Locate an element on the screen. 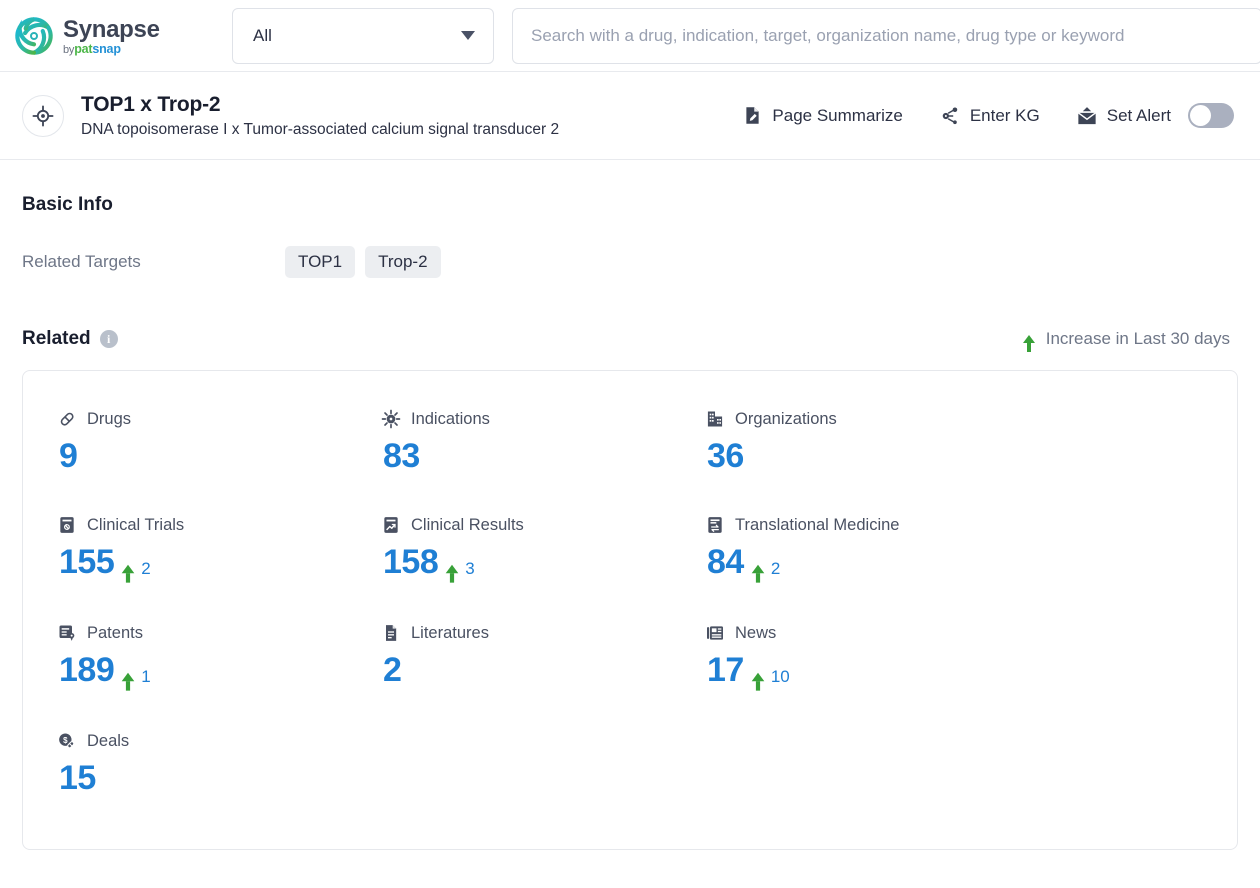 The image size is (1260, 888). metric-value-row: 9 is located at coordinates (219, 456).